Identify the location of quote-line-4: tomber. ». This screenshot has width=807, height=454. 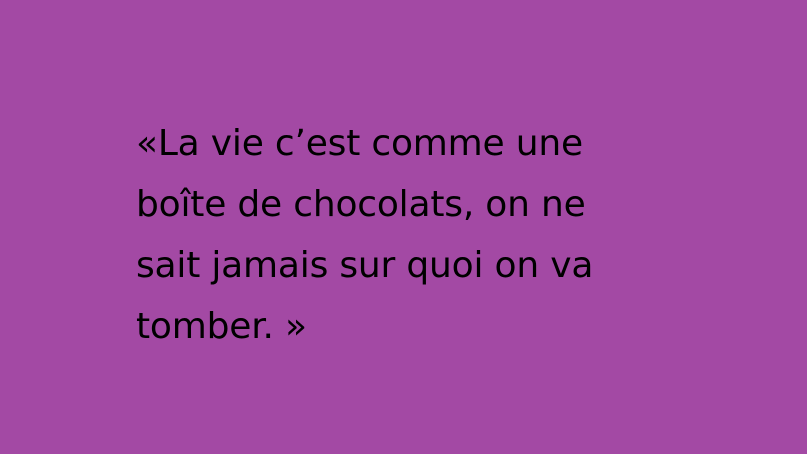
(221, 326).